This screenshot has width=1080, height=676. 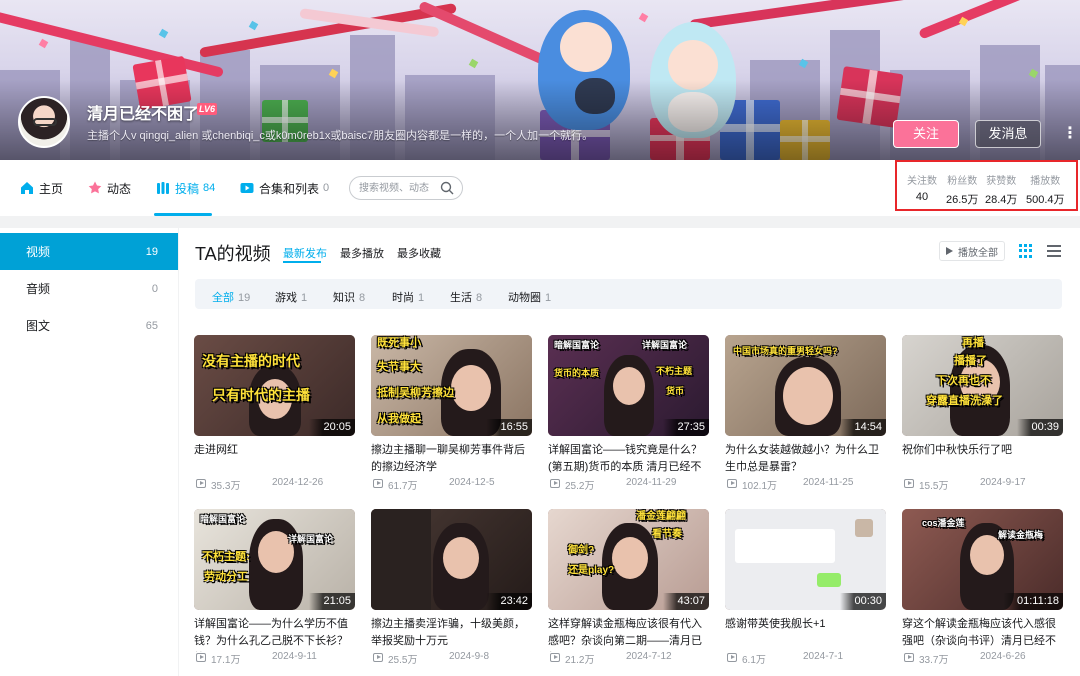 What do you see at coordinates (305, 253) in the screenshot?
I see `sort-latest: 最新发布` at bounding box center [305, 253].